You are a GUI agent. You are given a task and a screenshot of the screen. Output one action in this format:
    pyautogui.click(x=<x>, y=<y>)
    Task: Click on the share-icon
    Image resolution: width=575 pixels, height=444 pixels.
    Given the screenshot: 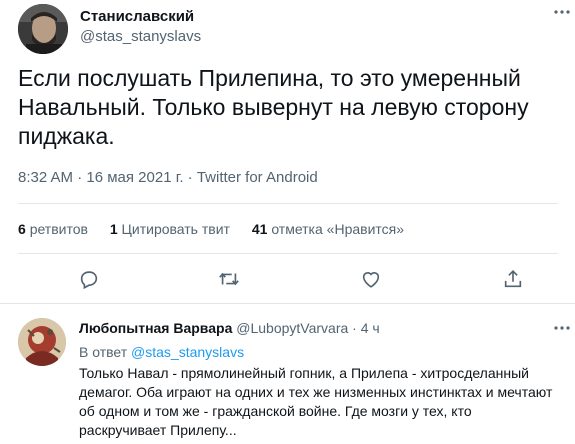 What is the action you would take?
    pyautogui.click(x=513, y=279)
    